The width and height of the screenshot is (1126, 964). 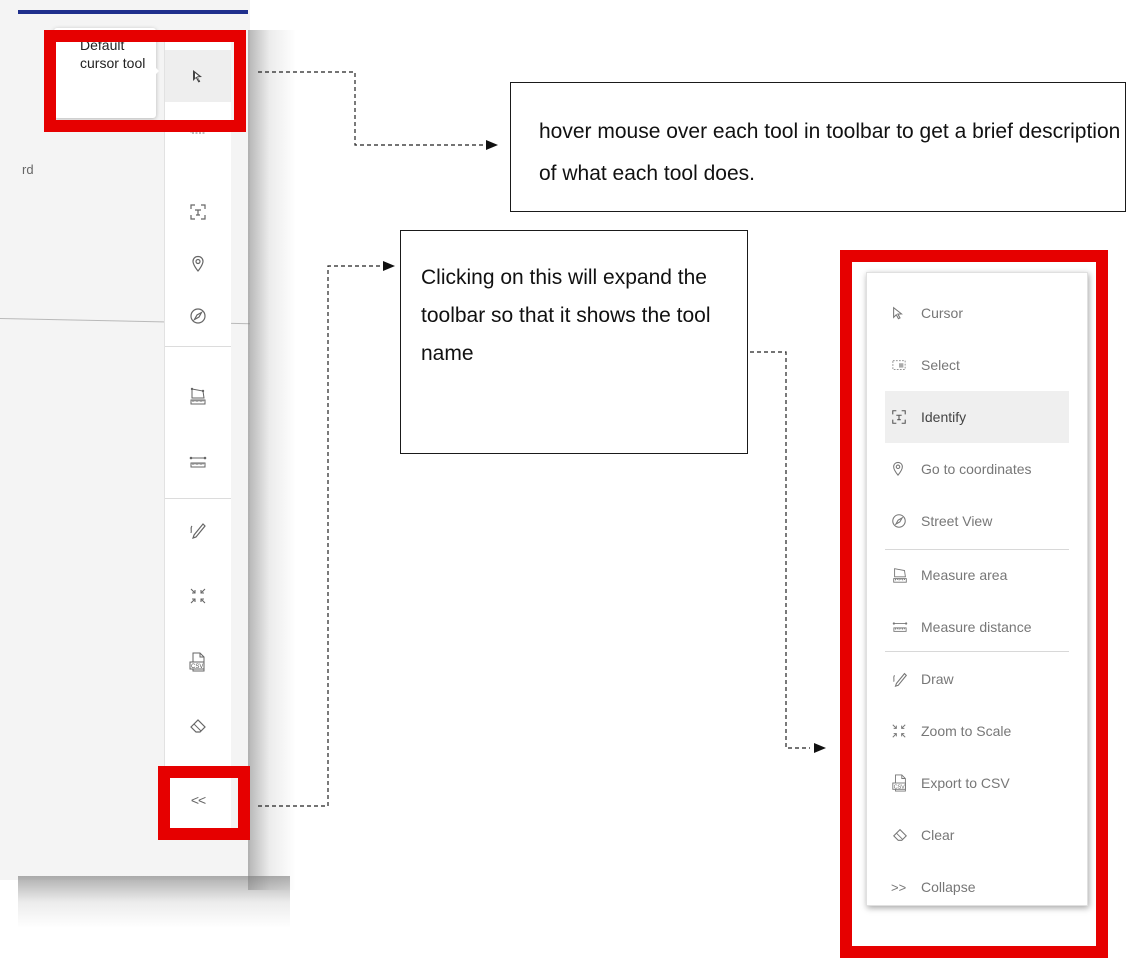 I want to click on expanded-tool-measure-area: Measure area, so click(x=977, y=575).